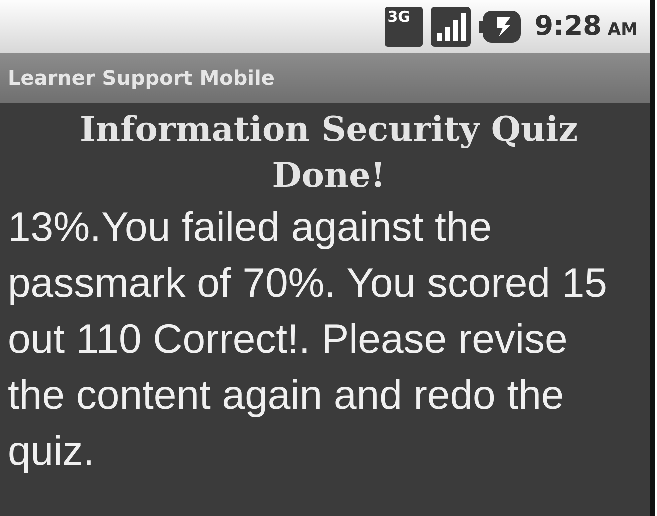 The height and width of the screenshot is (516, 657). What do you see at coordinates (499, 26) in the screenshot?
I see `battery-icon` at bounding box center [499, 26].